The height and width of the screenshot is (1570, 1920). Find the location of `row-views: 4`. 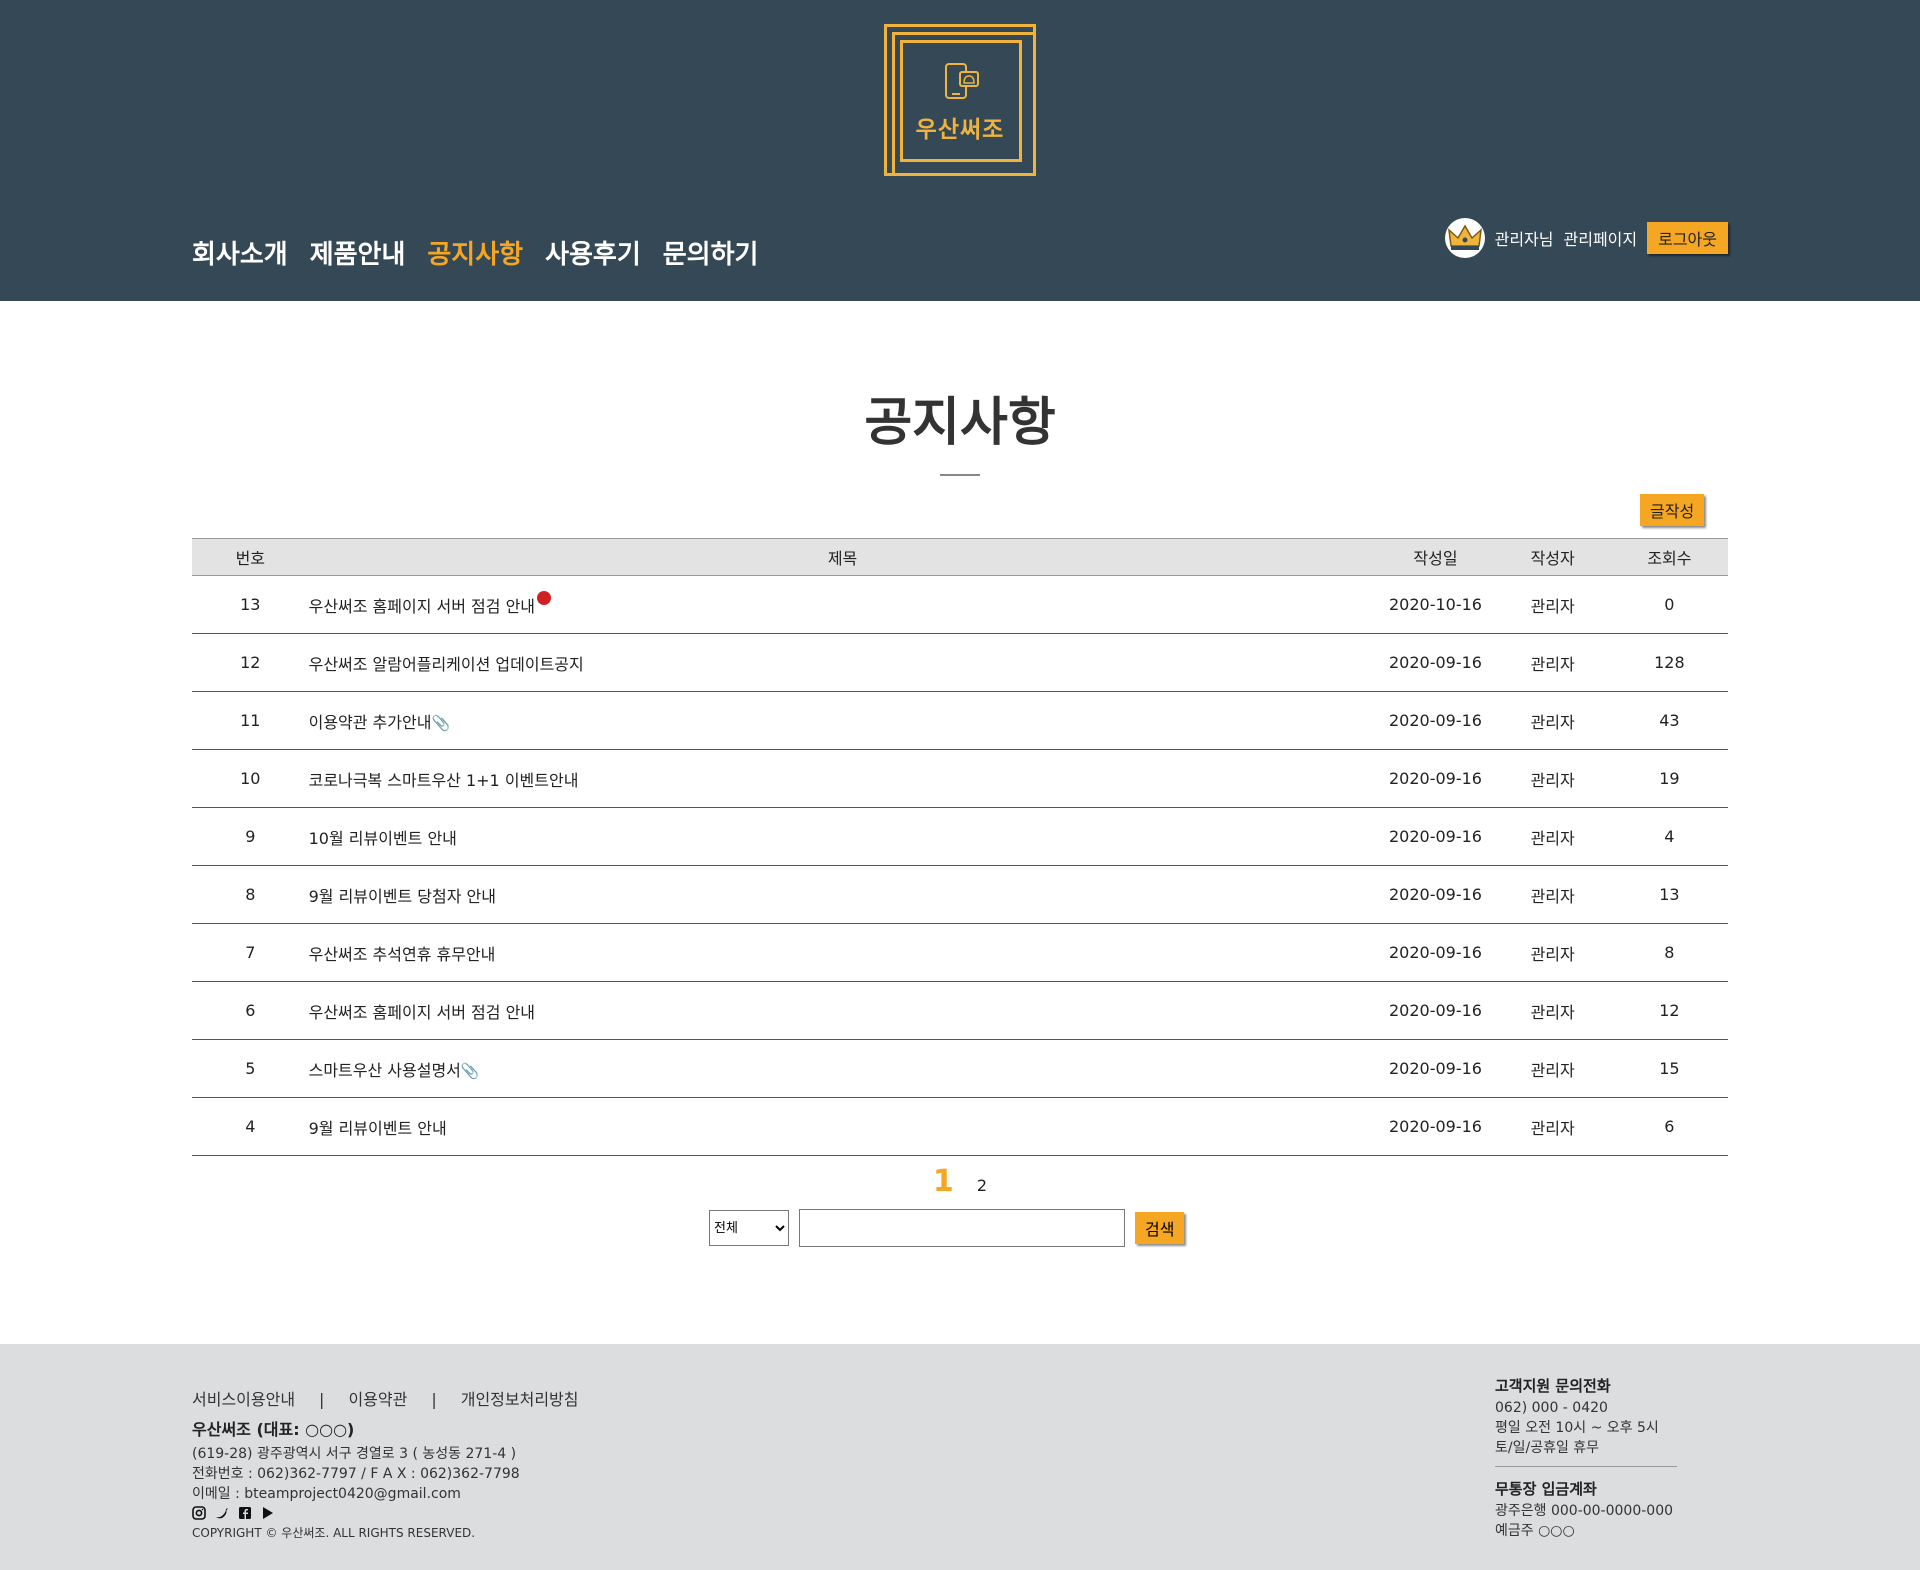

row-views: 4 is located at coordinates (1669, 836).